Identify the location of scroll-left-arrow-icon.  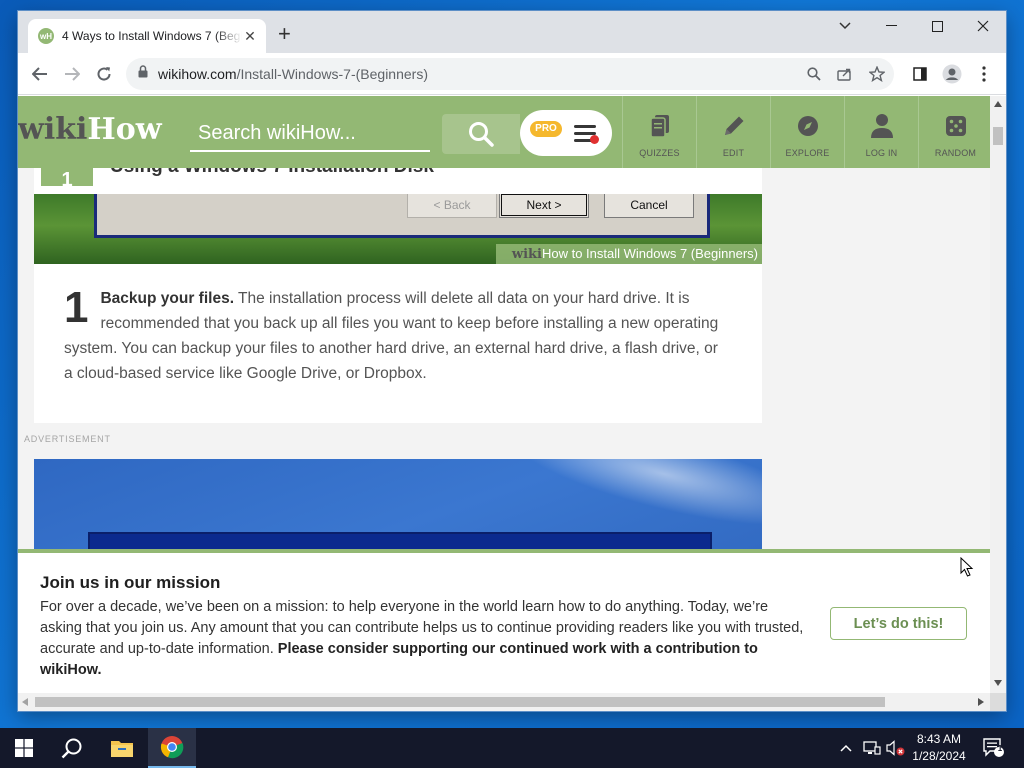
(25, 702).